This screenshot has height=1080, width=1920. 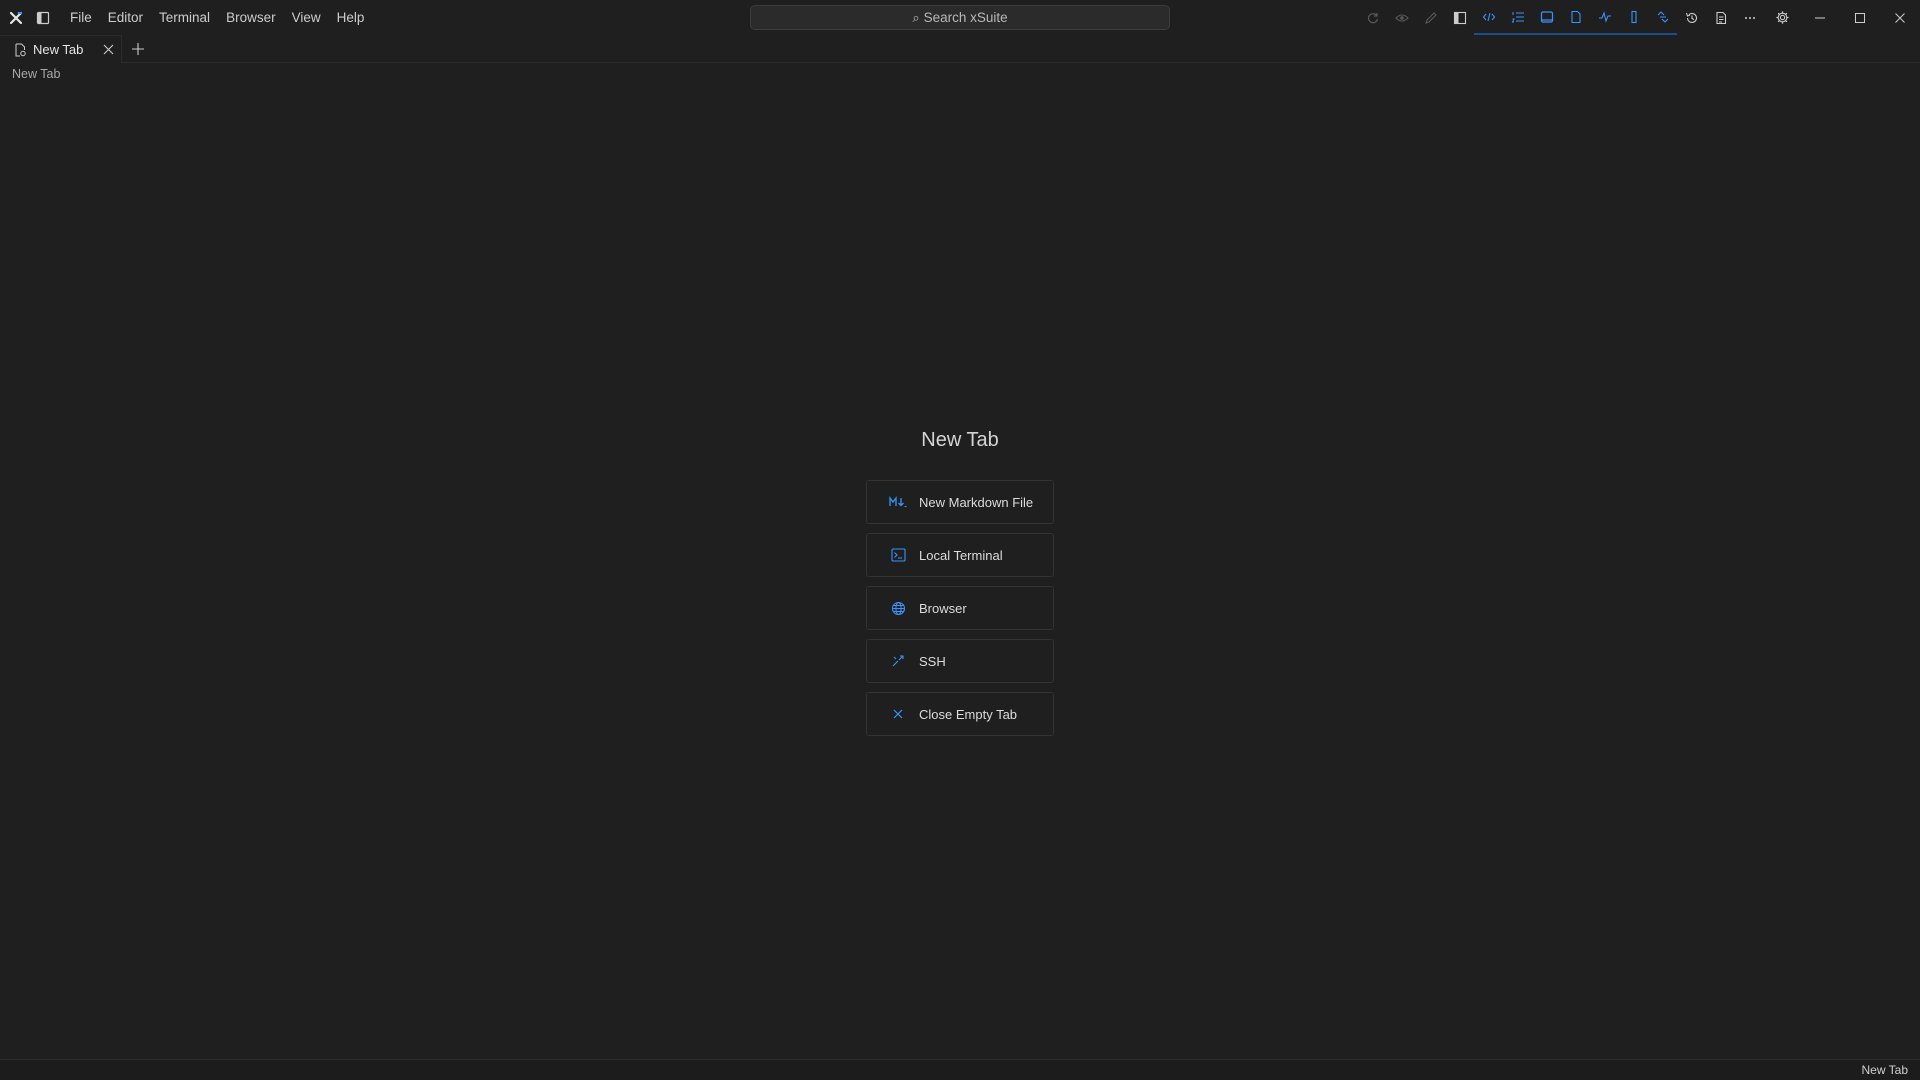 I want to click on tab-strip: New Tab, so click(x=960, y=49).